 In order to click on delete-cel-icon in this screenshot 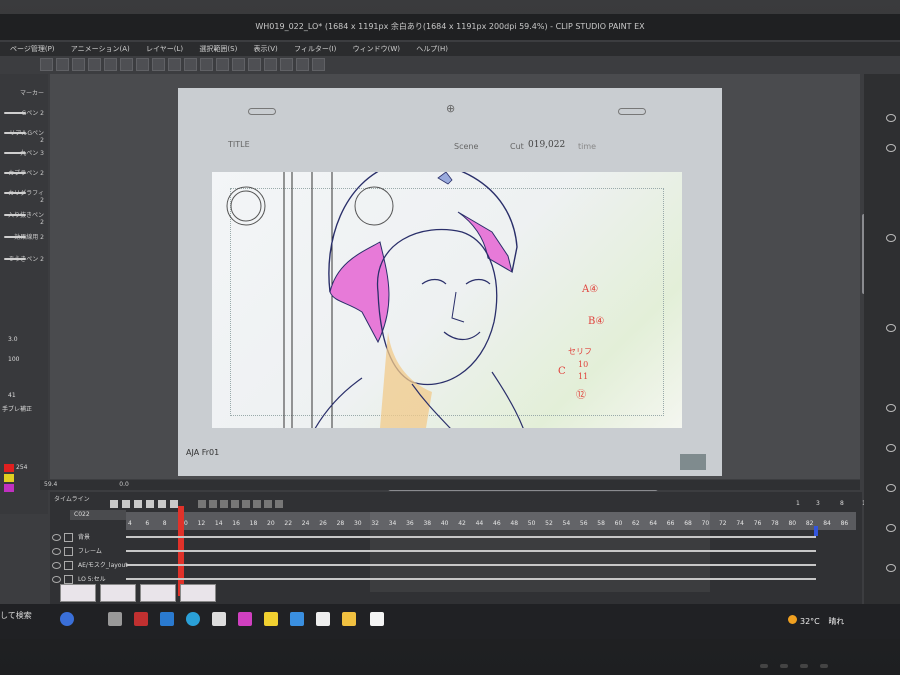, I will do `click(224, 504)`.